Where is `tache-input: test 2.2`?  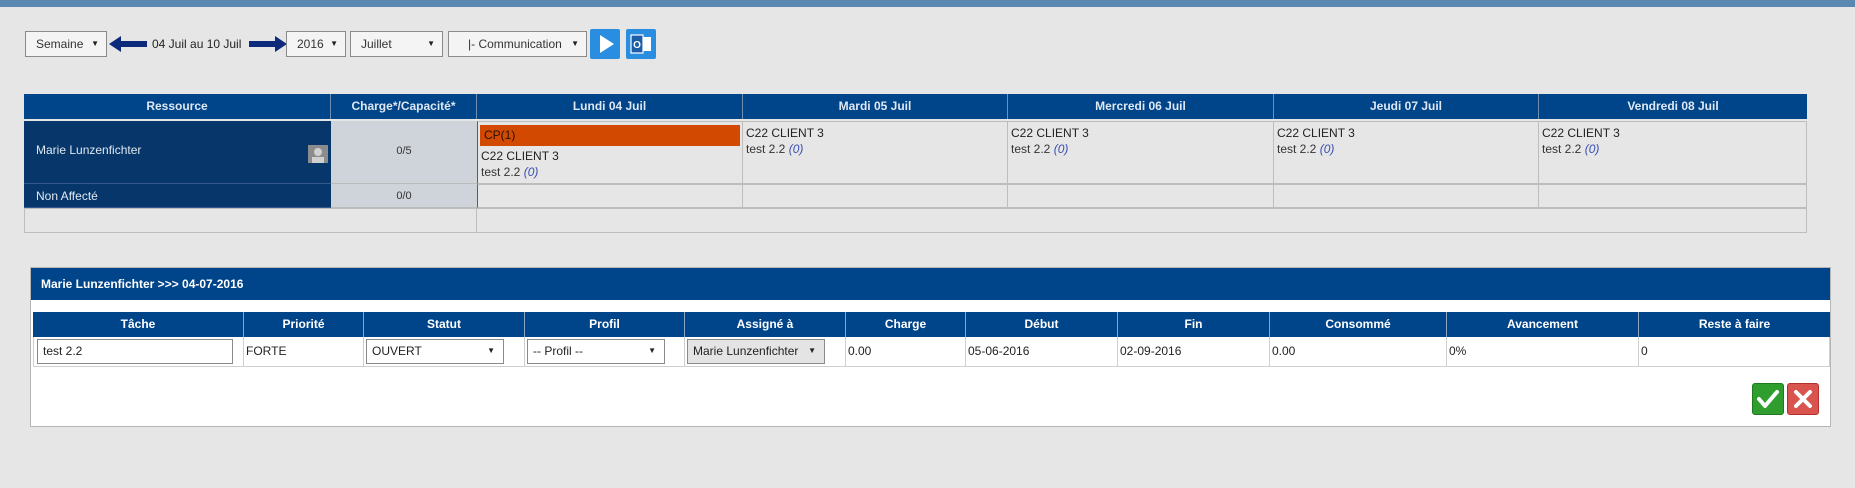
tache-input: test 2.2 is located at coordinates (135, 351).